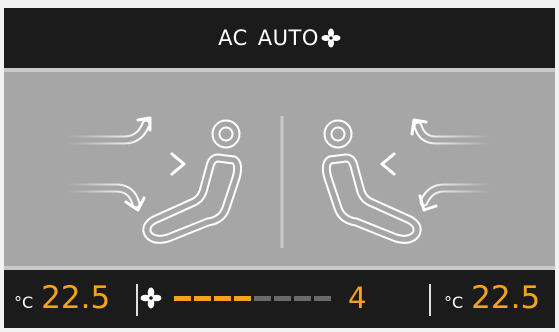 The image size is (559, 332). Describe the element at coordinates (192, 181) in the screenshot. I see `driver-seat-icon` at that location.